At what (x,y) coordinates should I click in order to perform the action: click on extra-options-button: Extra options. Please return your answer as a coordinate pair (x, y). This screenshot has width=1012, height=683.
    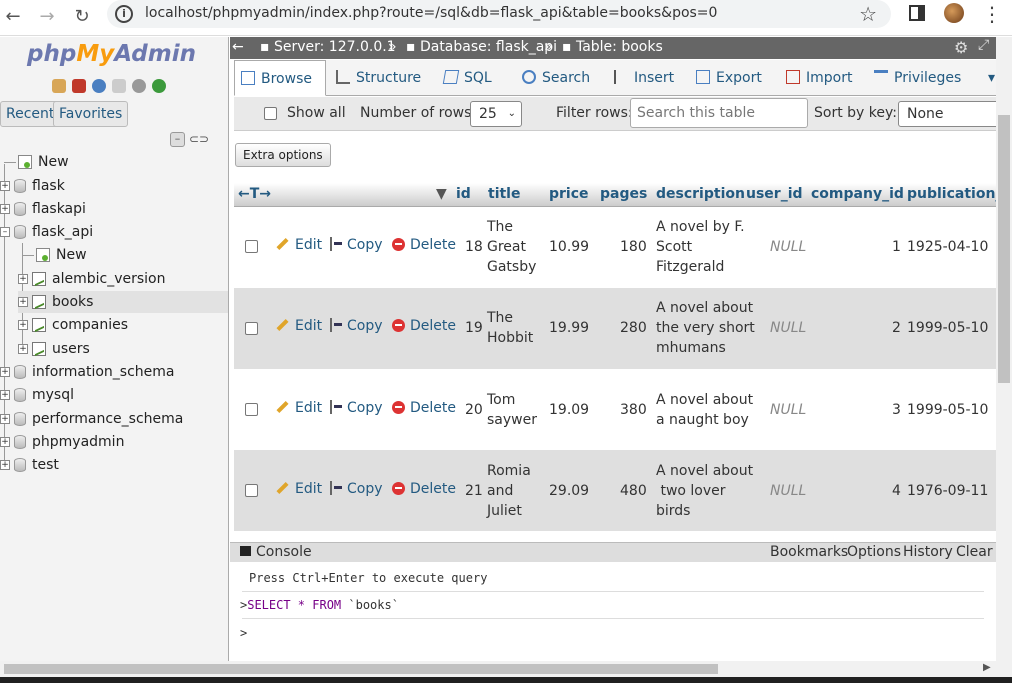
    Looking at the image, I should click on (283, 155).